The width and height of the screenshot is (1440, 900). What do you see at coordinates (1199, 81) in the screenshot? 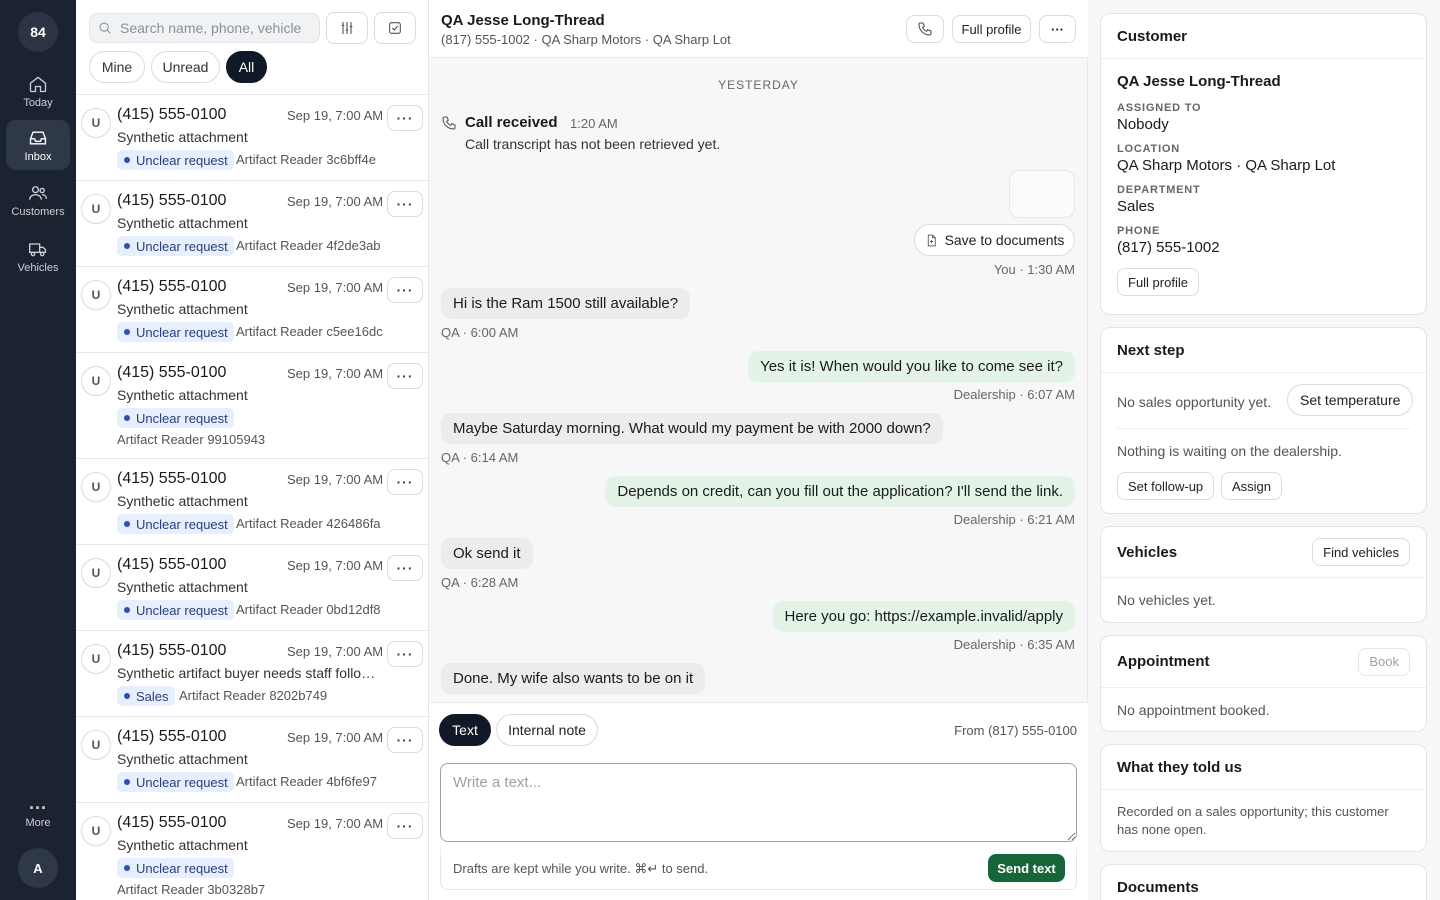
I see `customer-name: QA Jesse Long-Thread` at bounding box center [1199, 81].